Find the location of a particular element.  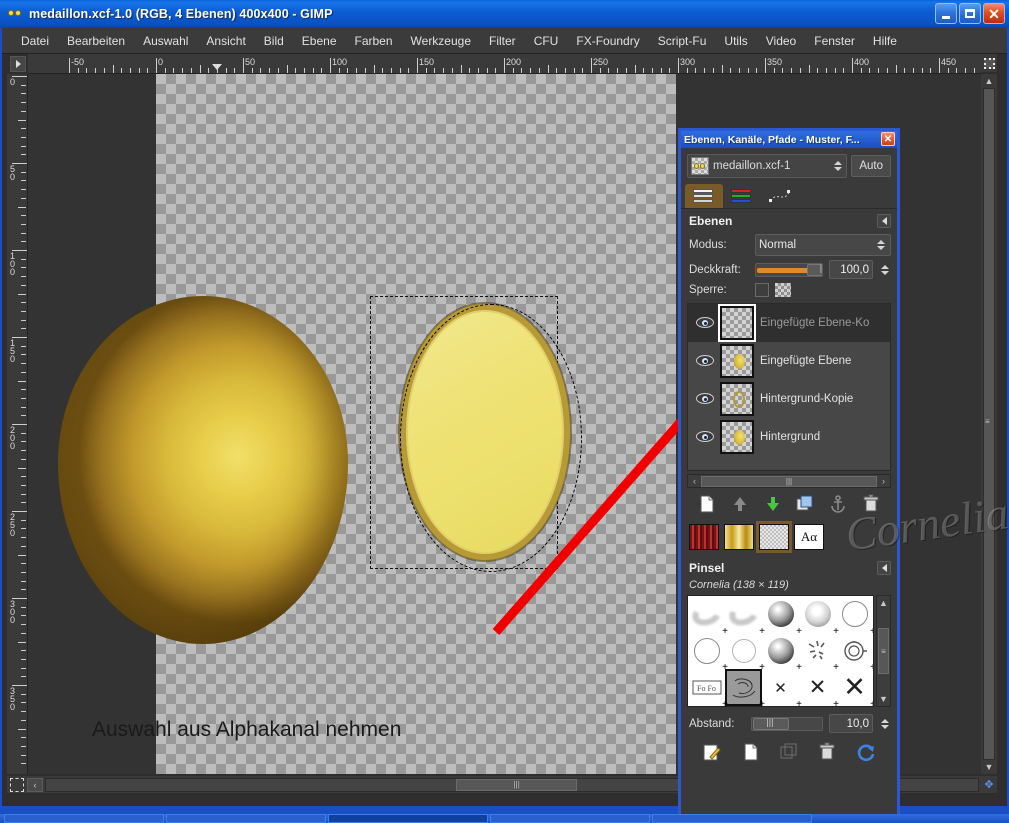

canvas-vertical-scrollbar: ▲ ≡ ▼ is located at coordinates (989, 424).